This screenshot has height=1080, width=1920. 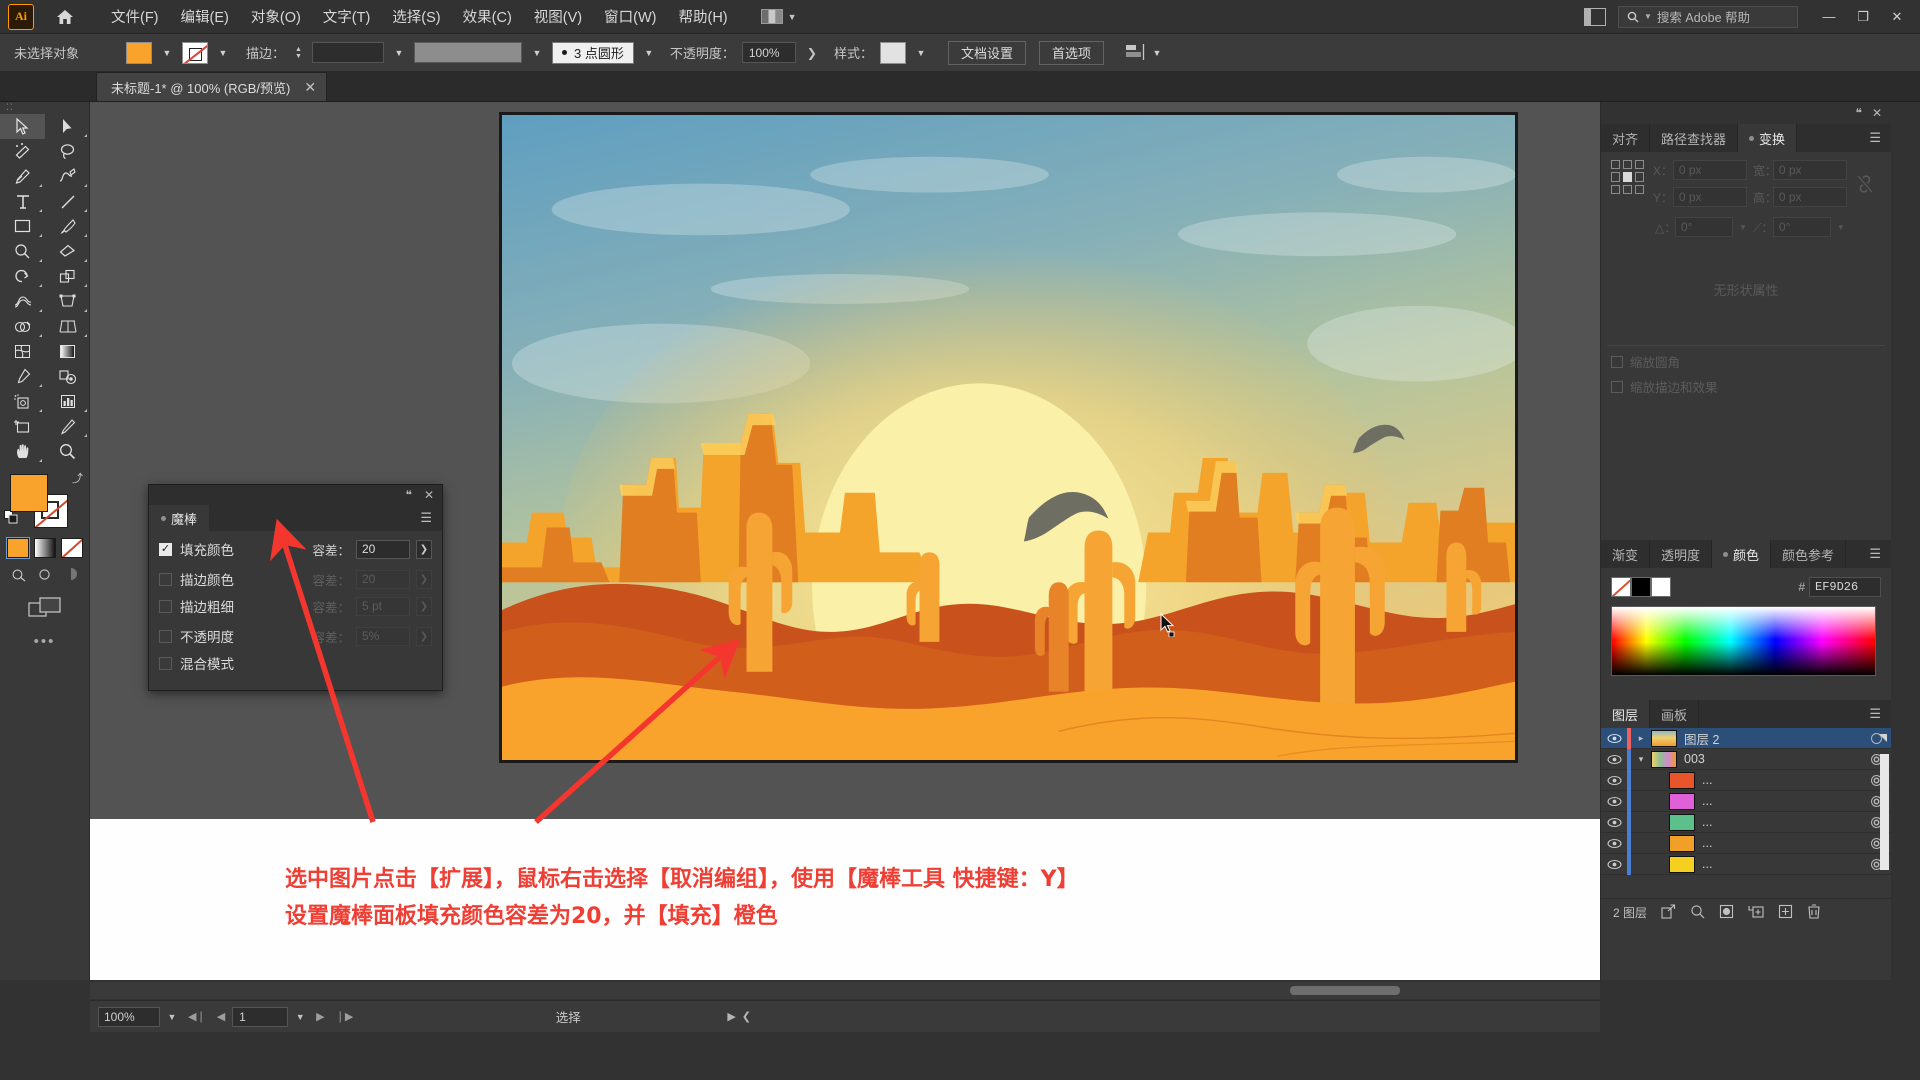 I want to click on none-fill-button, so click(x=71, y=548).